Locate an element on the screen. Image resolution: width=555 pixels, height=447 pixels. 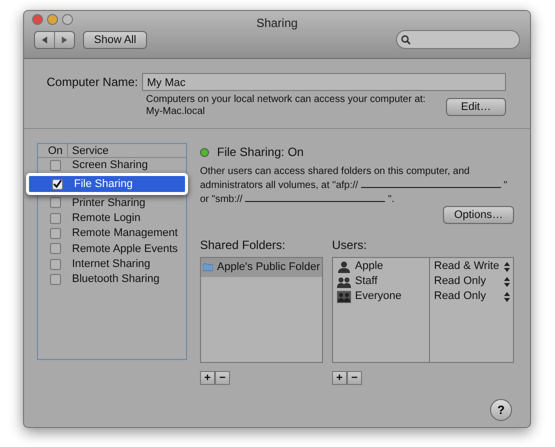
people-group-icon is located at coordinates (344, 296).